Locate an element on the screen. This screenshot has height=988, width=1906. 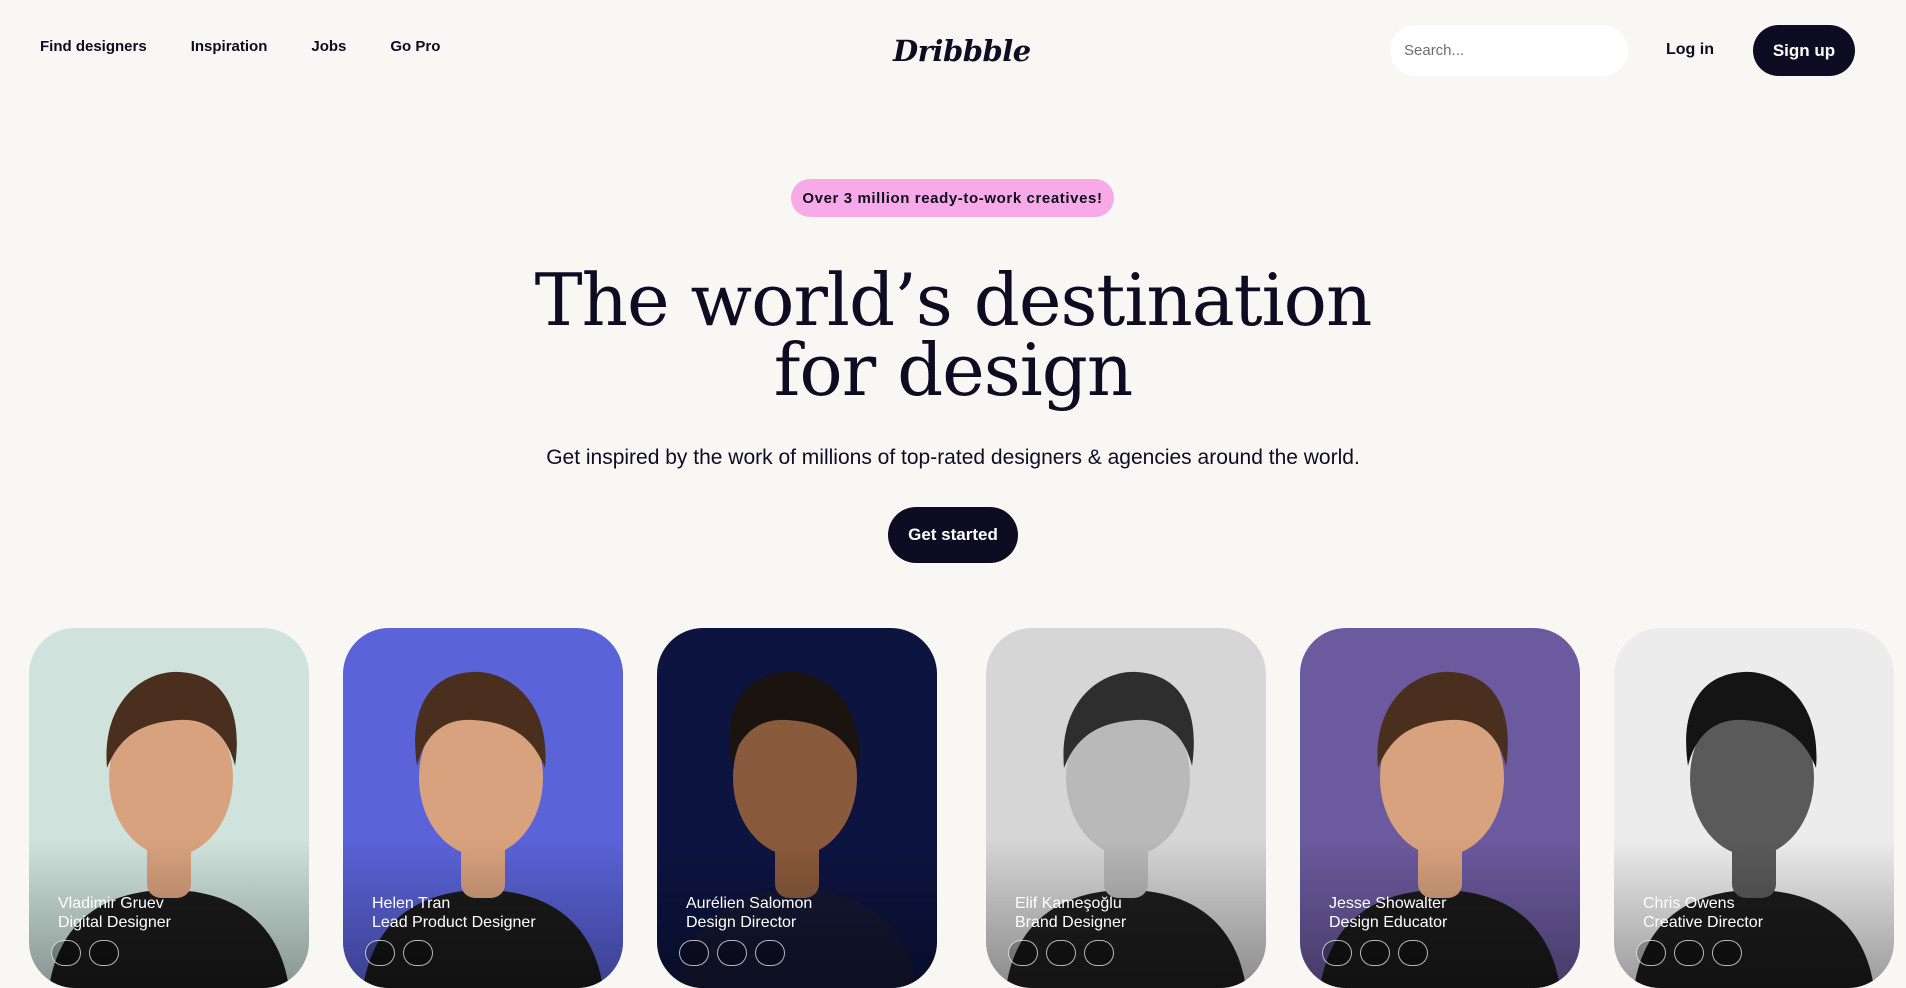
designer-info: Chris Owens Creative Director is located at coordinates (1703, 913).